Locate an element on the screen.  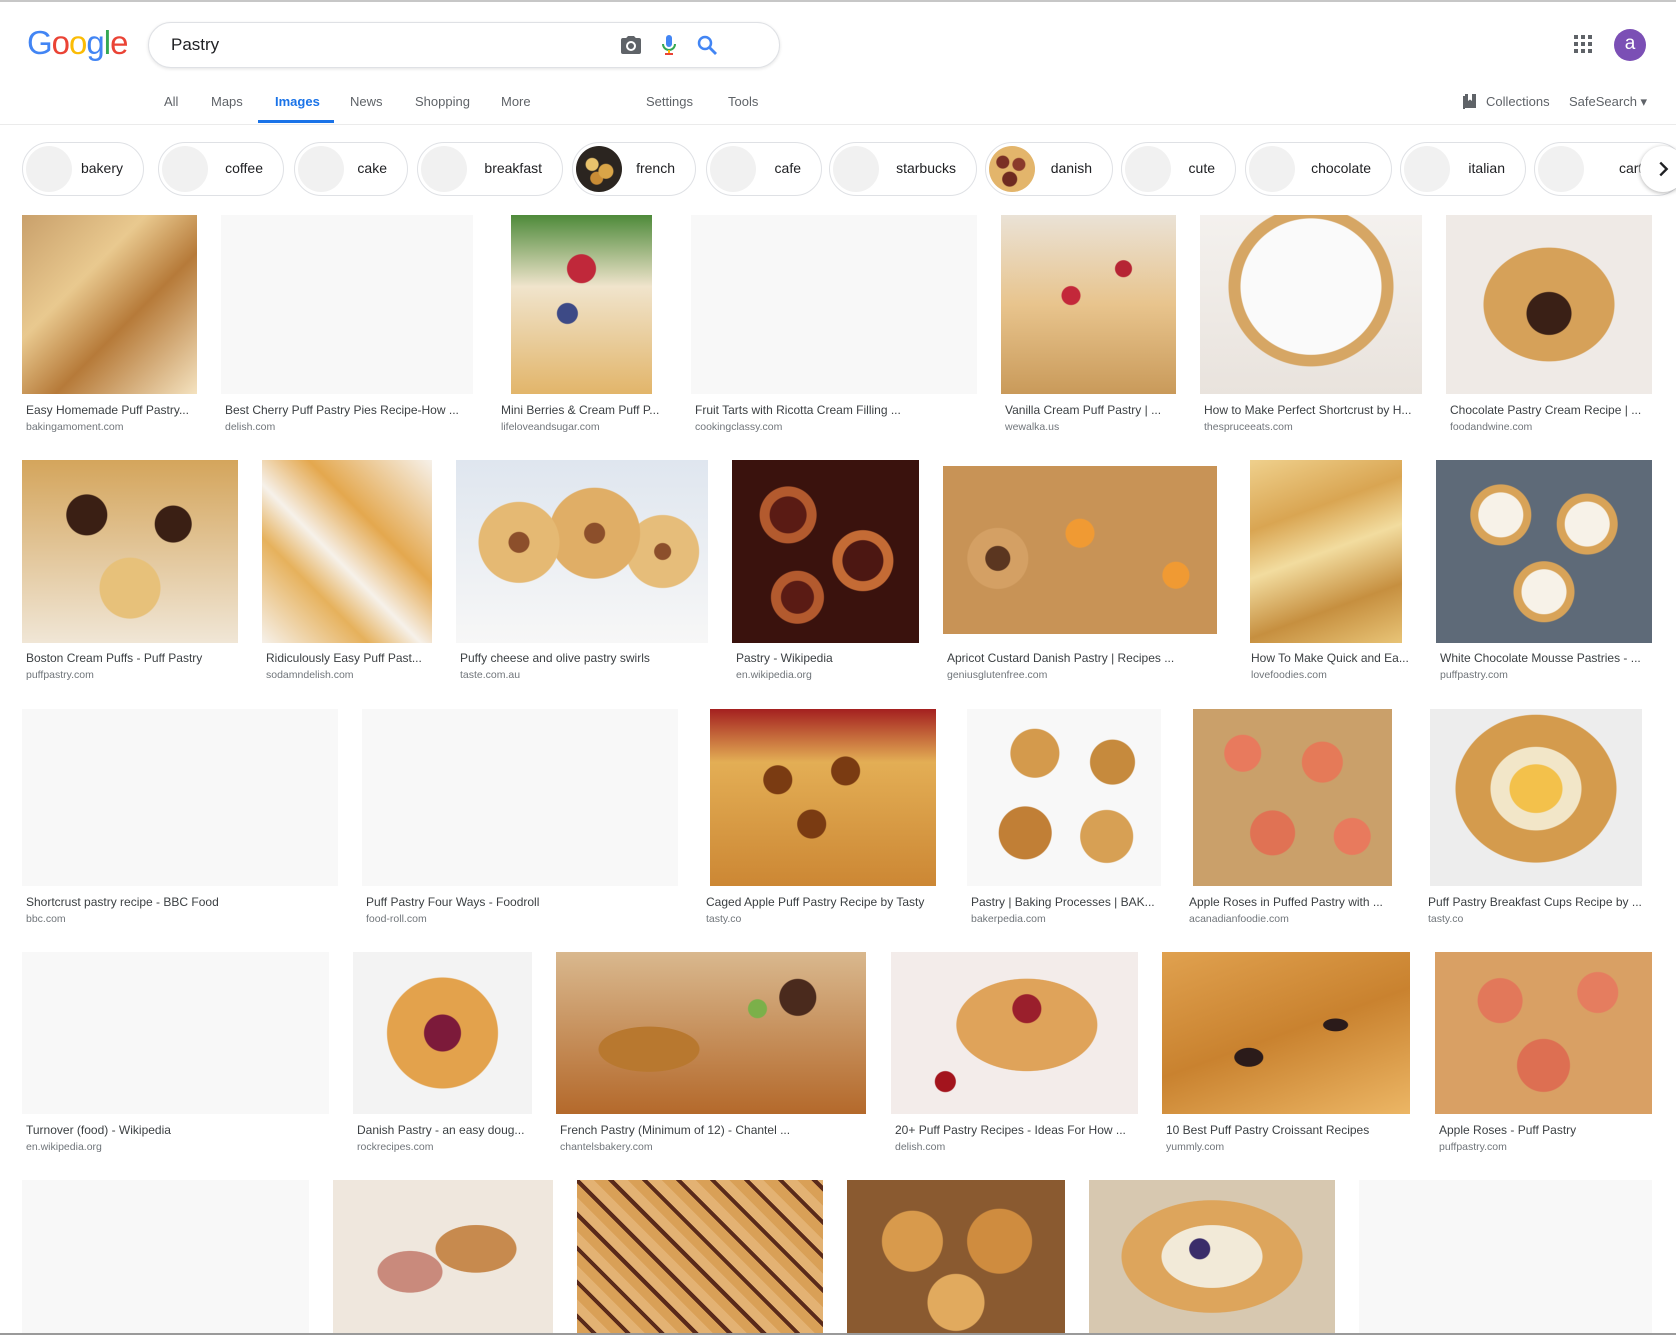
result-title: Apple Roses - Puff Pastry is located at coordinates (1547, 1130).